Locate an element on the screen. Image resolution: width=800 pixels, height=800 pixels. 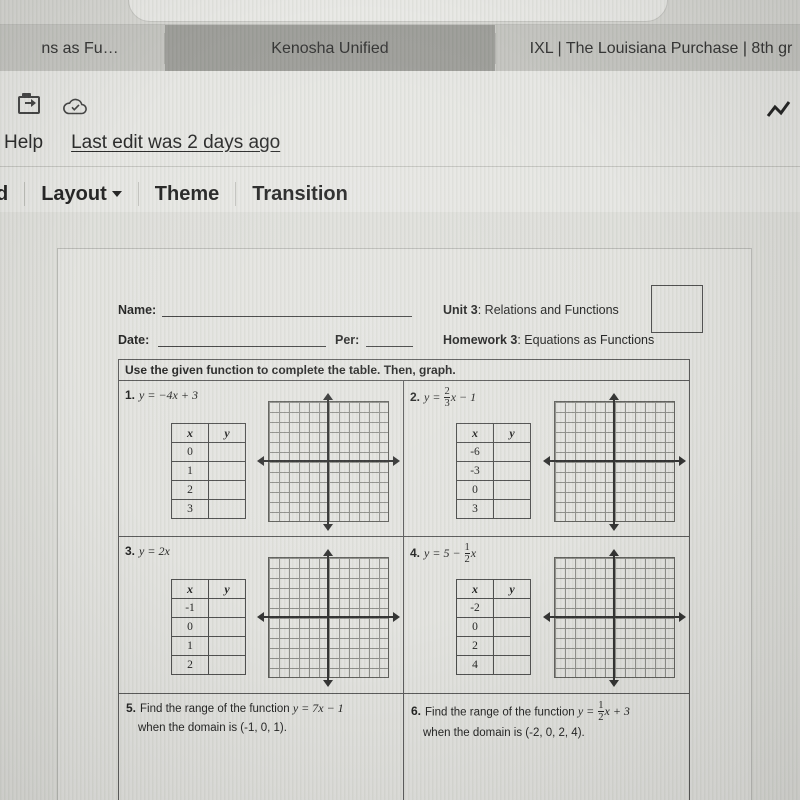
problem-3-cell: 3. y = 2x x y -1 0 1 2 is located at coordinates (261, 615).